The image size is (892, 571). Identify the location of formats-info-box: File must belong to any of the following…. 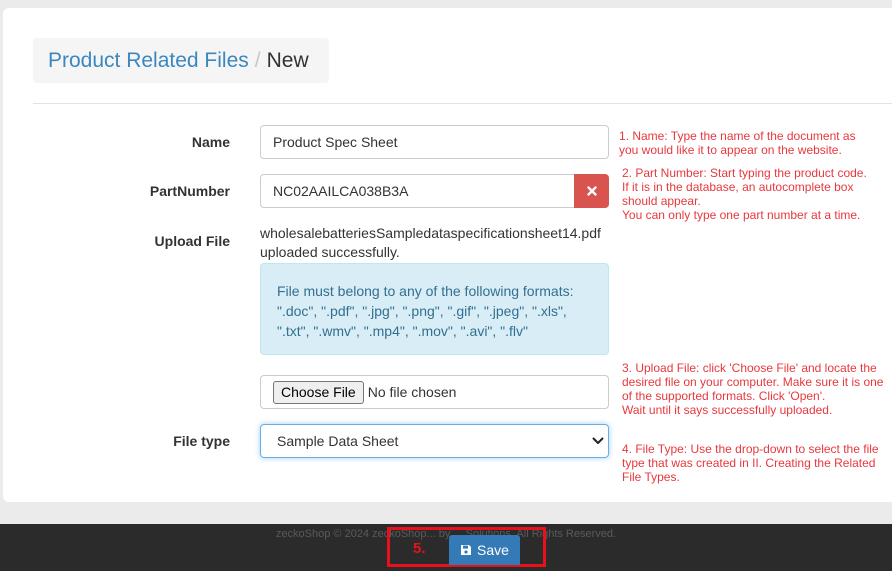
(434, 309).